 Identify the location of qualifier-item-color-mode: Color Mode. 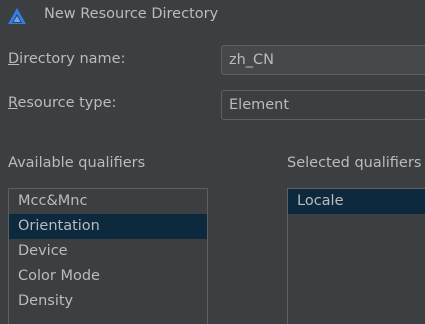
(108, 276).